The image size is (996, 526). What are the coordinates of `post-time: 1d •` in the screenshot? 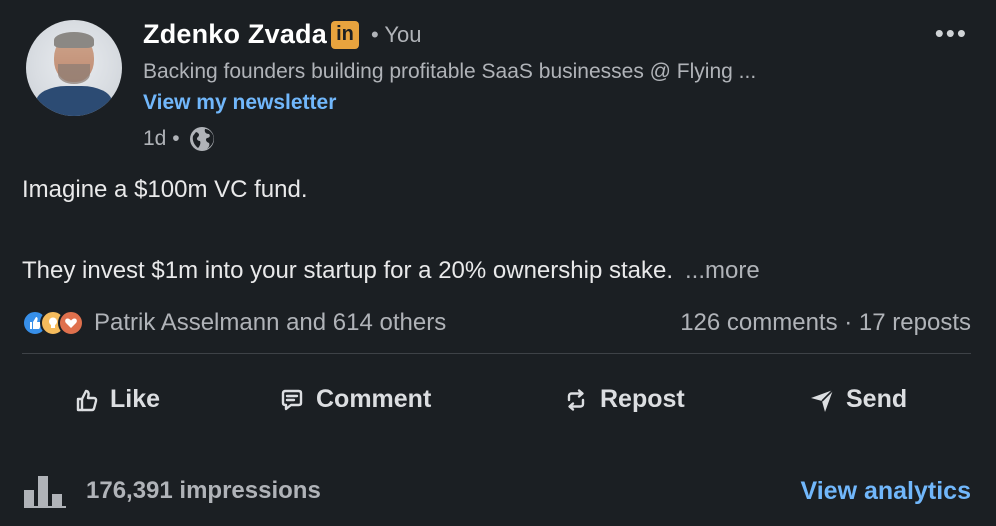 It's located at (161, 138).